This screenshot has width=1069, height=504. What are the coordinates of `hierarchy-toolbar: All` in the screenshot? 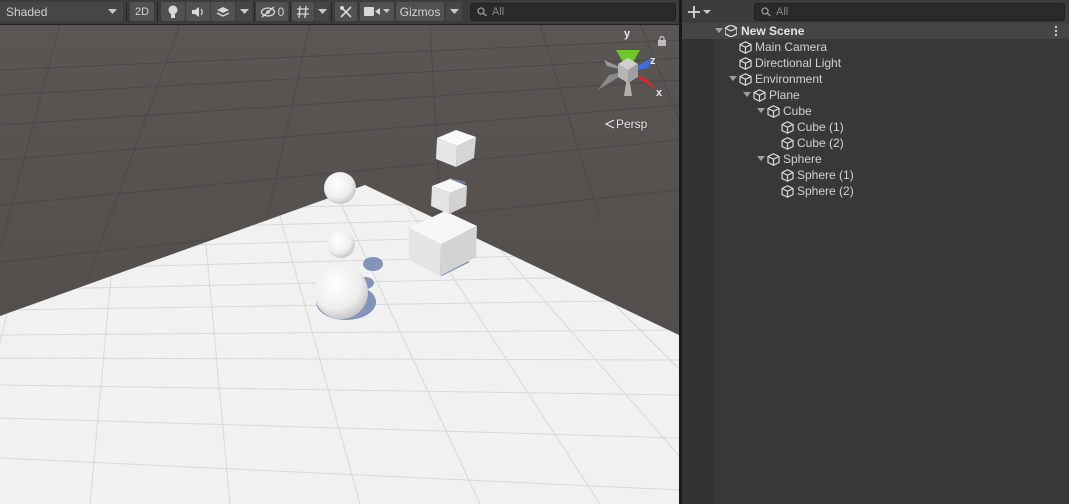 It's located at (875, 12).